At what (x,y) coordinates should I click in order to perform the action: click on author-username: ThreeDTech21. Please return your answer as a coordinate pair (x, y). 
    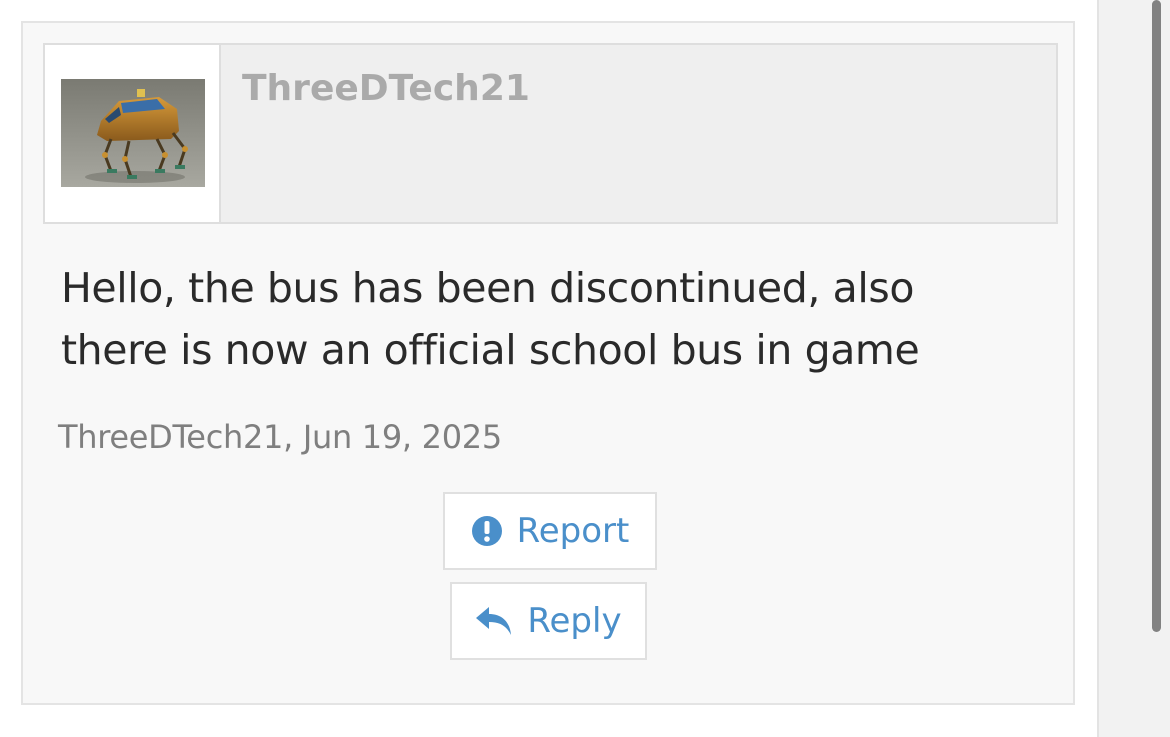
    Looking at the image, I should click on (386, 89).